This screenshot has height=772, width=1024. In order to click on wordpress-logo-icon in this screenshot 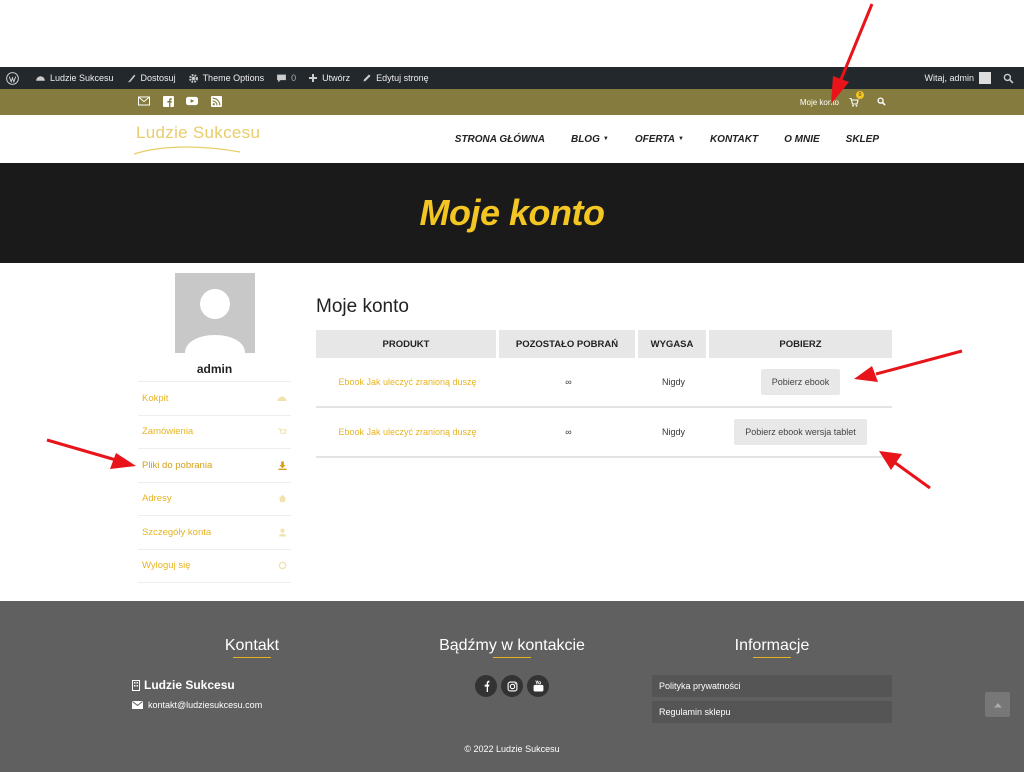, I will do `click(14, 78)`.